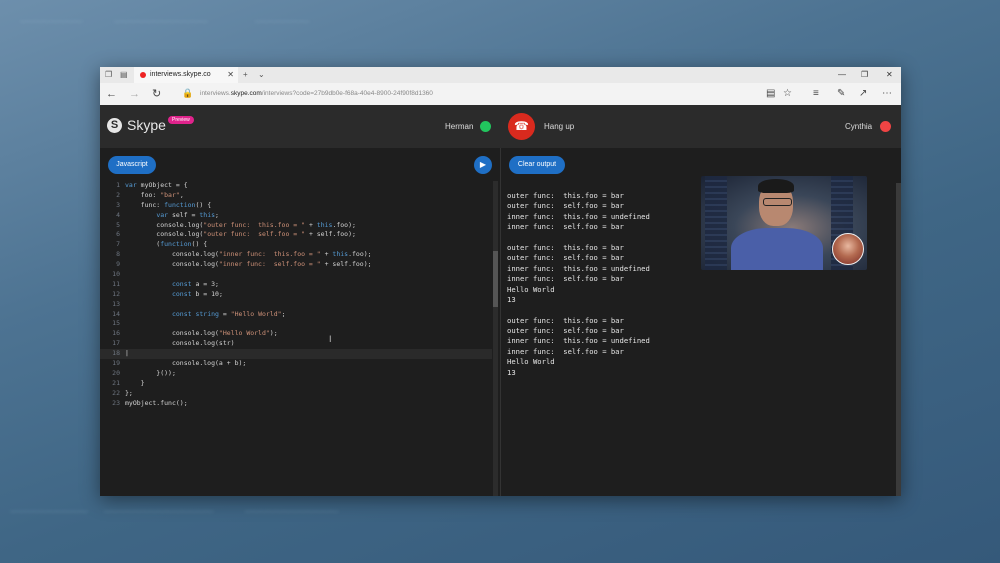  I want to click on herman-status-icon, so click(485, 126).